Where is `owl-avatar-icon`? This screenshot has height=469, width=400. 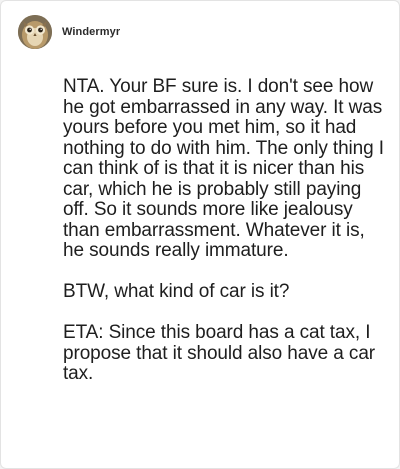
owl-avatar-icon is located at coordinates (35, 32).